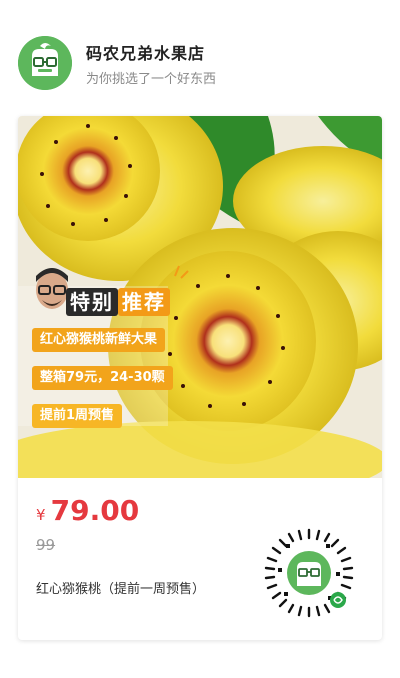  I want to click on promo-pill-2: 整箱79元，24-30颗, so click(102, 378).